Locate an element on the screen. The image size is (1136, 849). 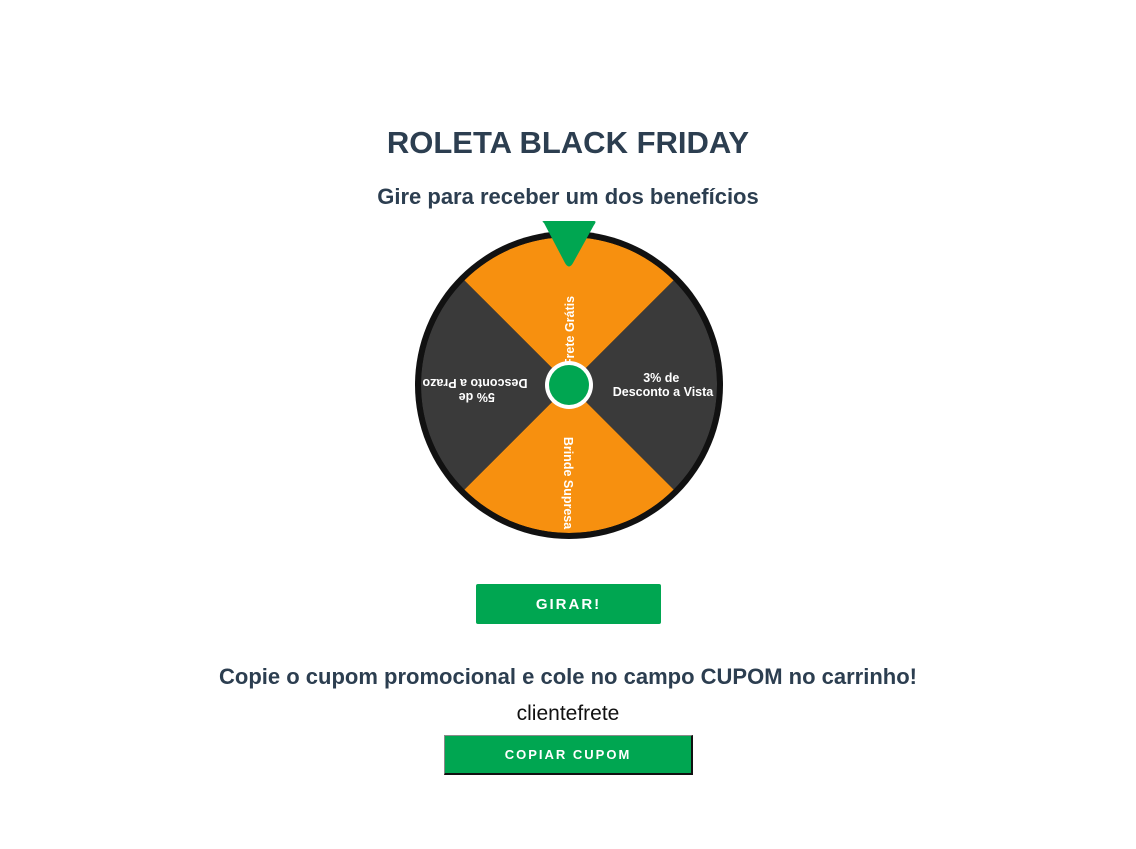
page-title: ROLETA BLACK FRIDAY is located at coordinates (568, 142).